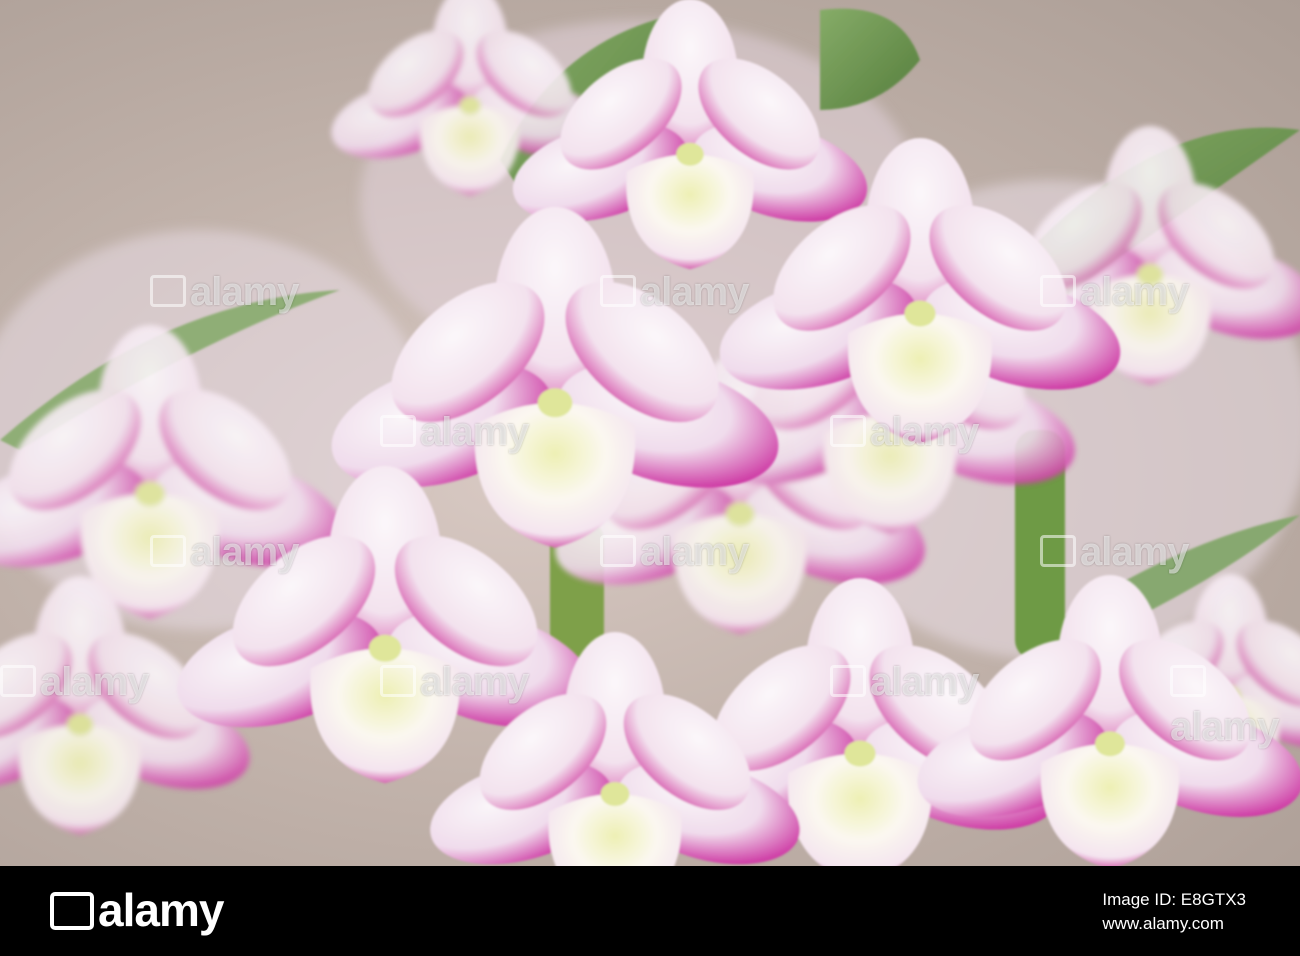 The width and height of the screenshot is (1300, 956). Describe the element at coordinates (650, 911) in the screenshot. I see `stock-footer-bar: alamy Image ID: E8GTX3 www.alamy.com` at that location.